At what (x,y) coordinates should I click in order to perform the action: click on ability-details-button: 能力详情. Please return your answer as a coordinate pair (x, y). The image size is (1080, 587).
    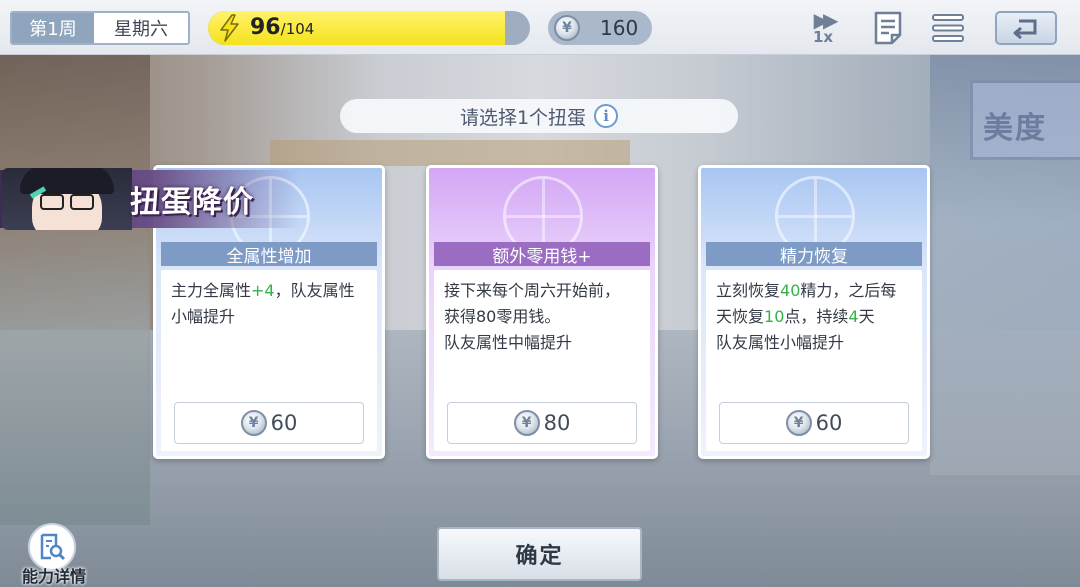
    Looking at the image, I should click on (54, 555).